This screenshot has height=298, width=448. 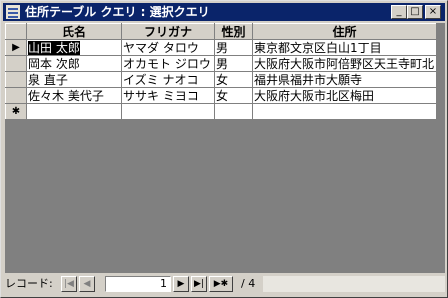 I want to click on cell-address: 大阪府大阪市北区梅田, so click(x=344, y=95).